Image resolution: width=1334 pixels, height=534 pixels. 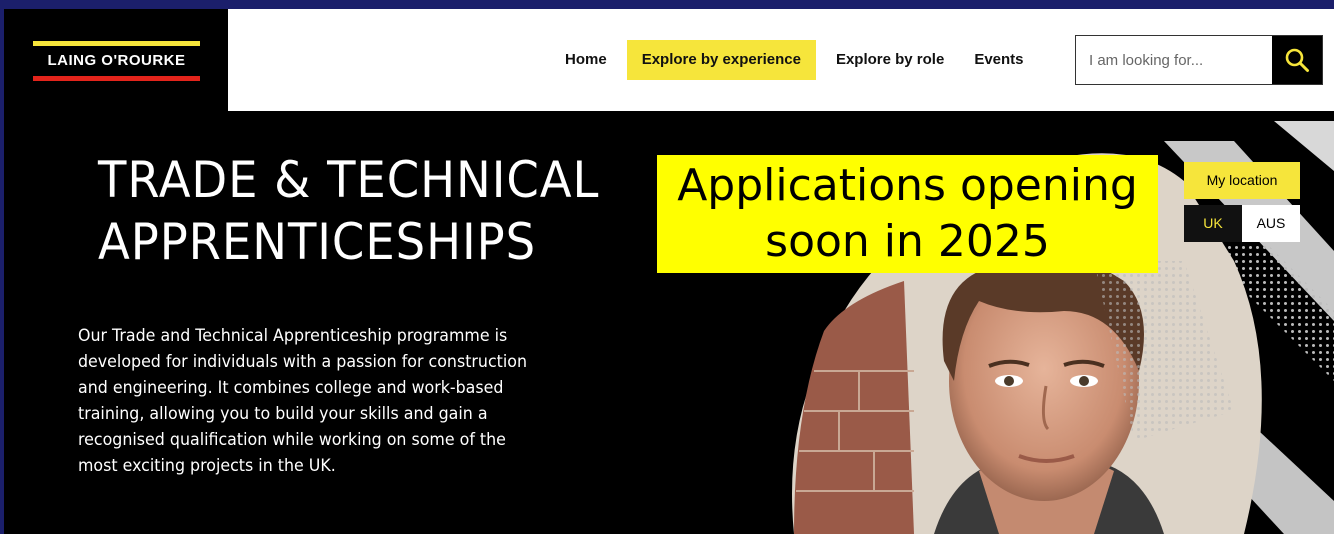 I want to click on search-box, so click(x=1199, y=60).